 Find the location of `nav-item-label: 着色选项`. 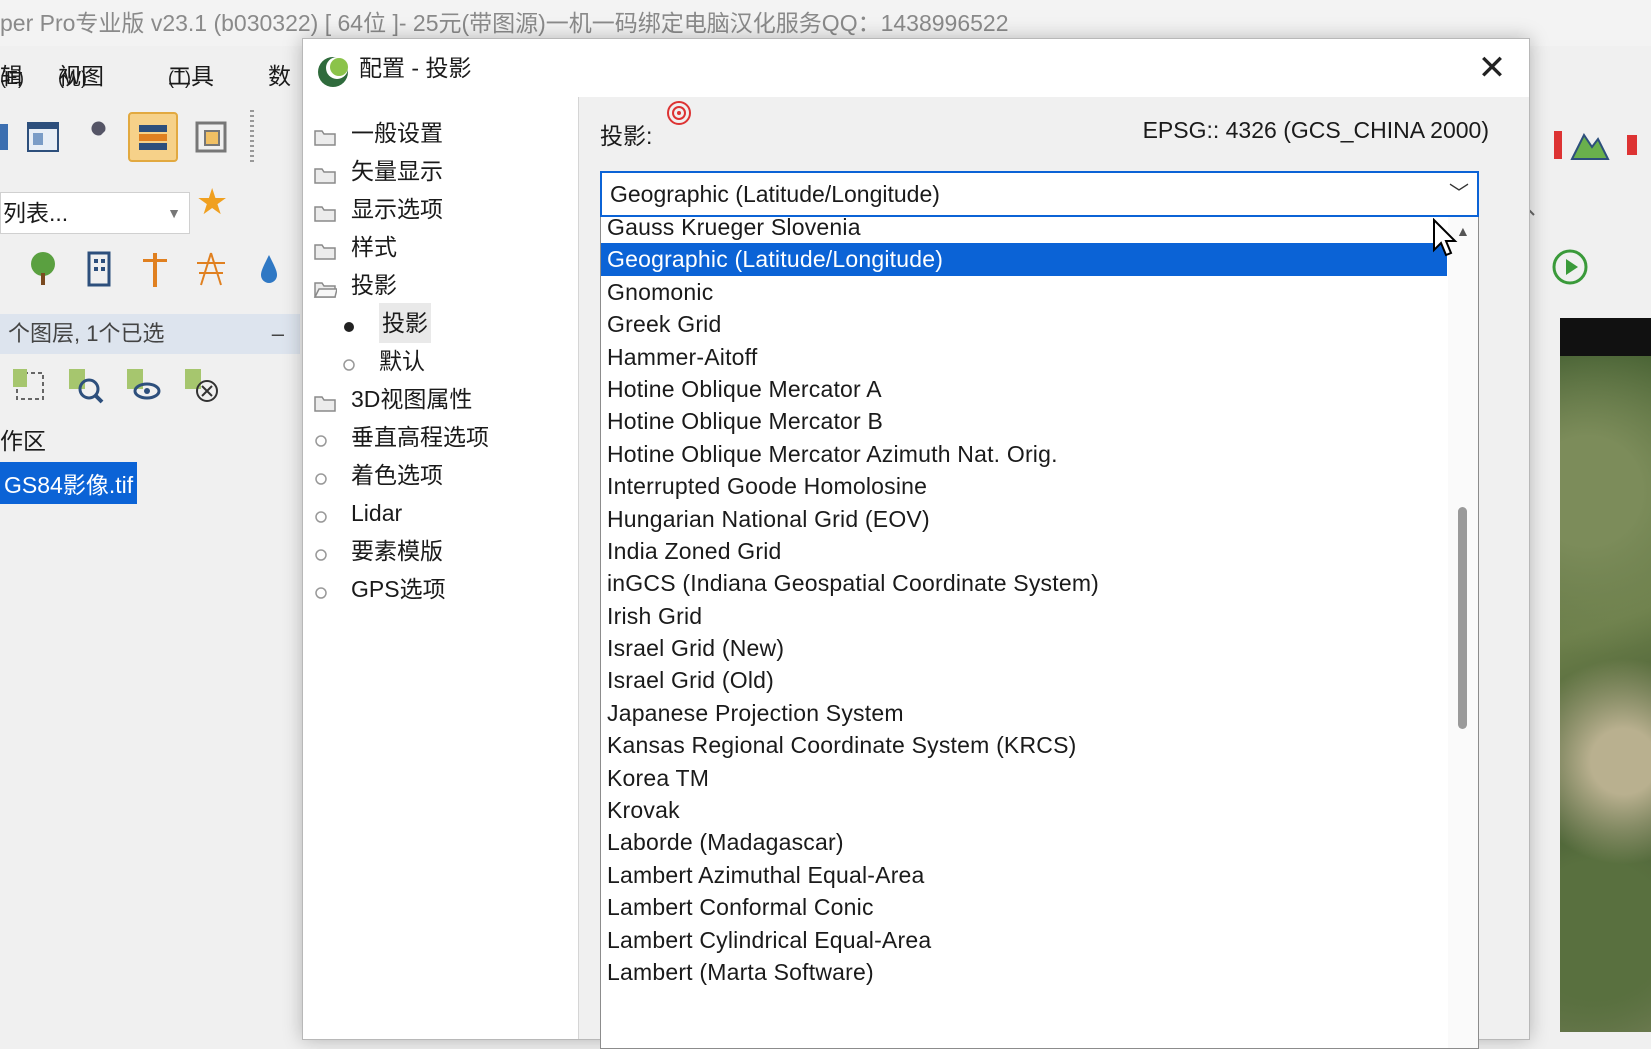

nav-item-label: 着色选项 is located at coordinates (397, 475).